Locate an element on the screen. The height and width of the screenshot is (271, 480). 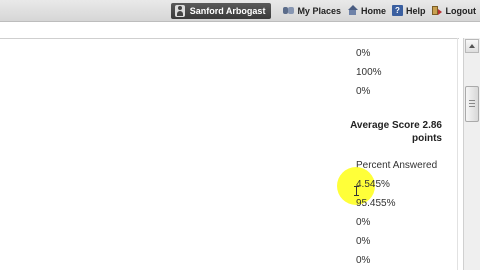
scrollbar-thumb is located at coordinates (472, 104).